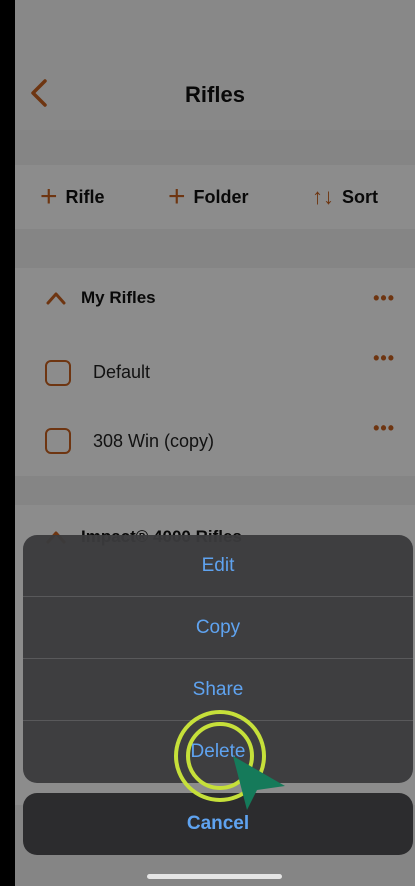 This screenshot has height=886, width=415. I want to click on edit-action: Edit, so click(218, 566).